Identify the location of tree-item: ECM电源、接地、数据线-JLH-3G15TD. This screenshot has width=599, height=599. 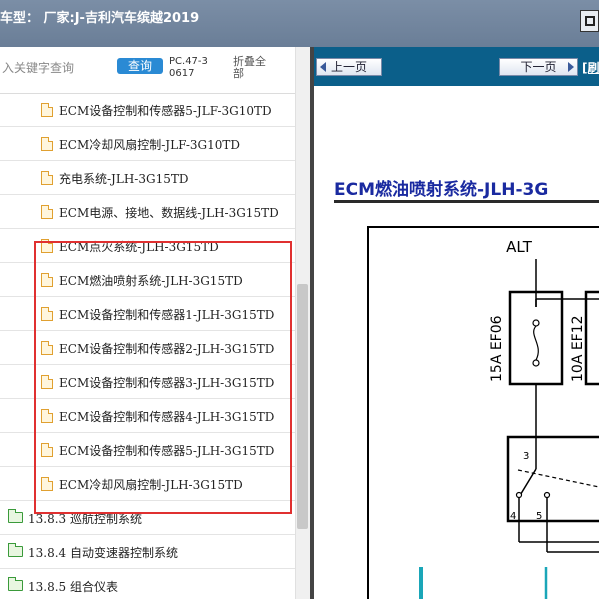
(147, 212).